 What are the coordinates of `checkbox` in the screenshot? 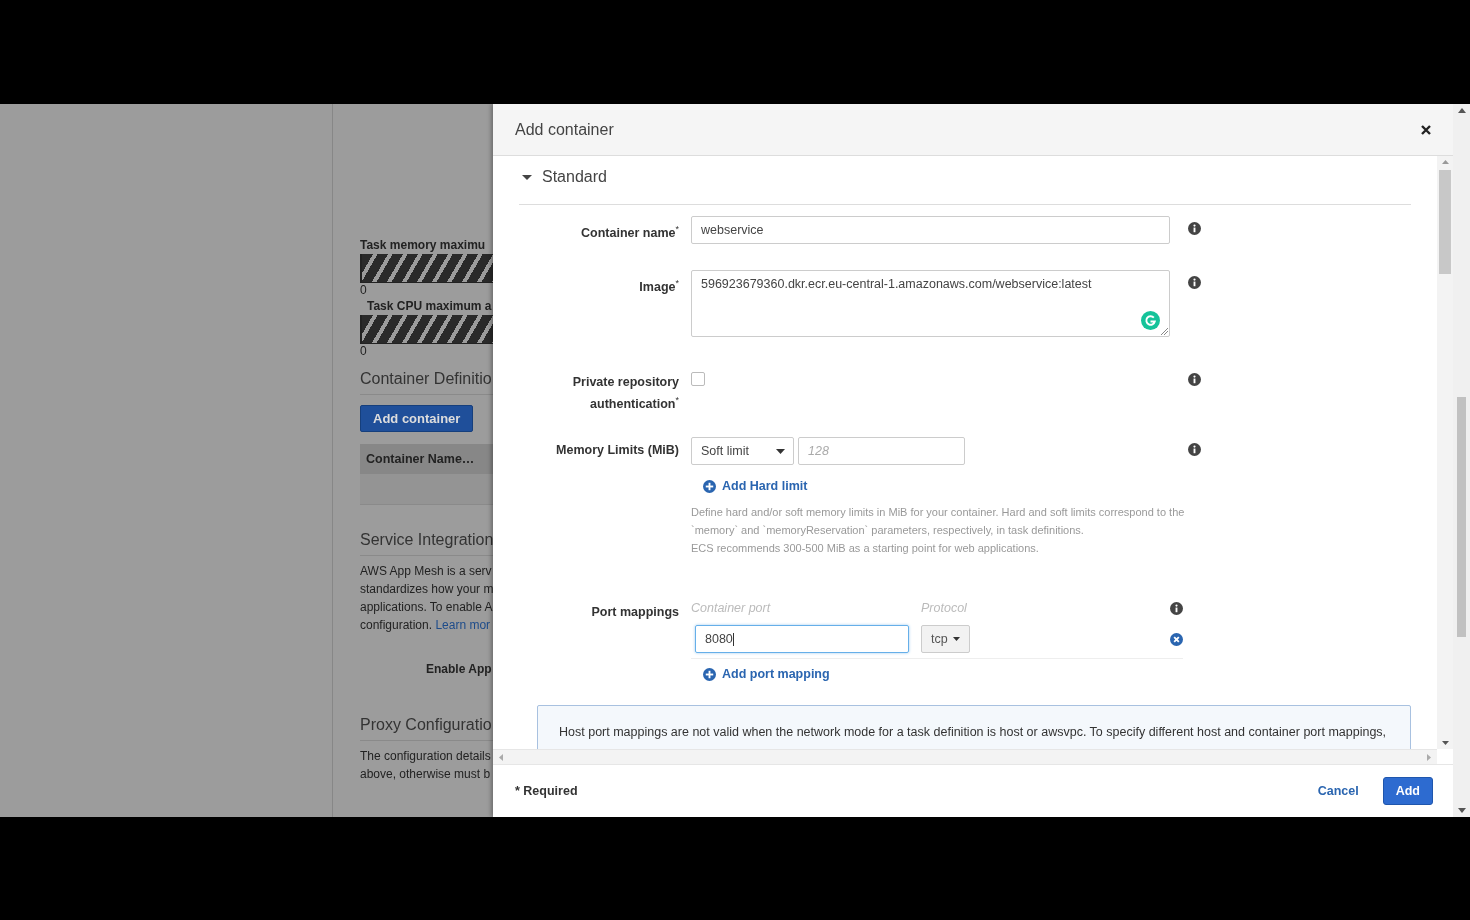 It's located at (698, 379).